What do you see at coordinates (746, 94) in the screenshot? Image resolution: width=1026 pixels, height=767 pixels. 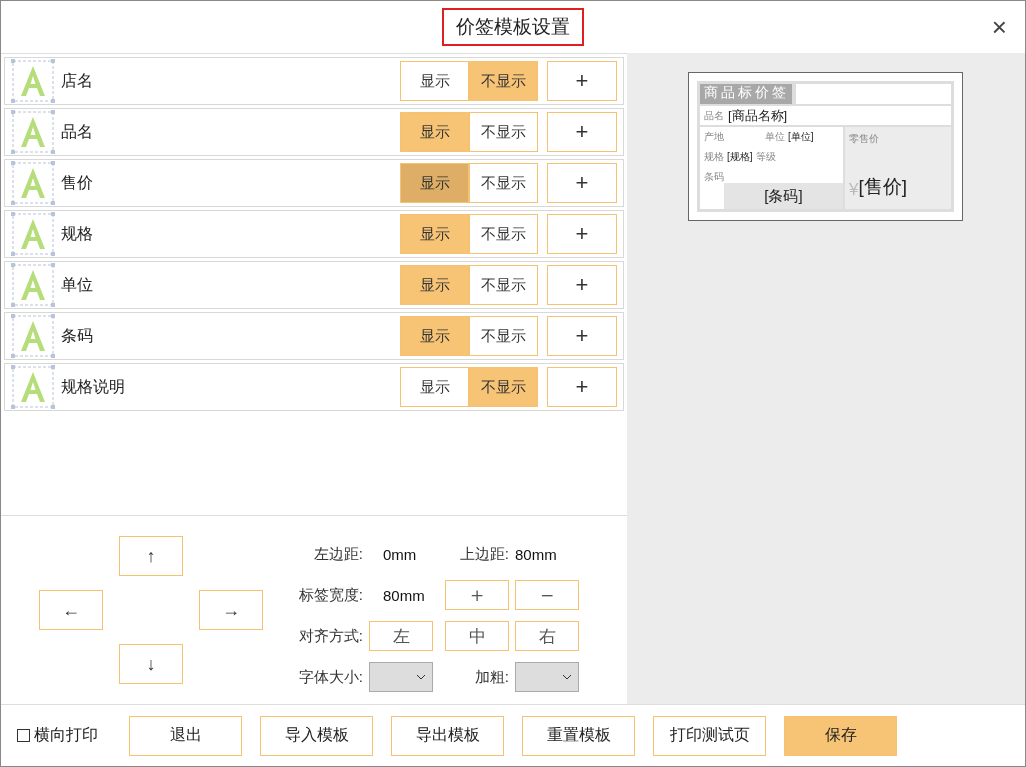 I see `preview-title: 商品标价签` at bounding box center [746, 94].